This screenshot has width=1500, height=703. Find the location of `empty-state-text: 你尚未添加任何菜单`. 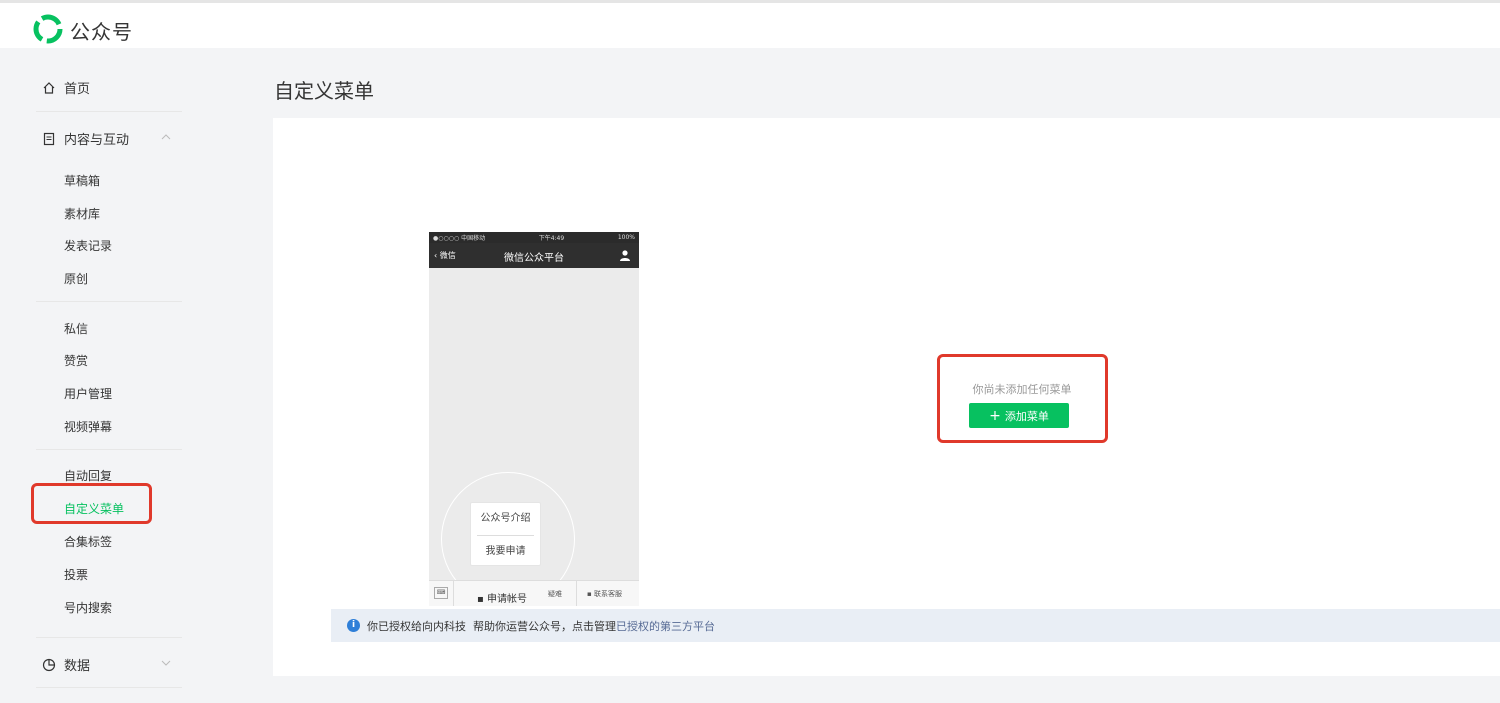

empty-state-text: 你尚未添加任何菜单 is located at coordinates (1022, 389).